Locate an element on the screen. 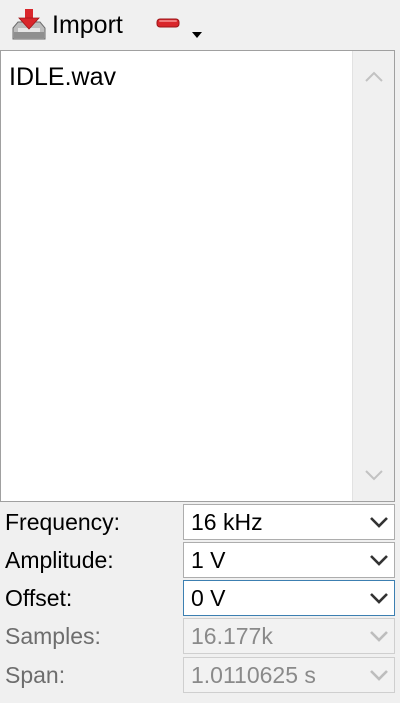 The height and width of the screenshot is (703, 400). frequency-row: Frequency: 16 kHz is located at coordinates (200, 522).